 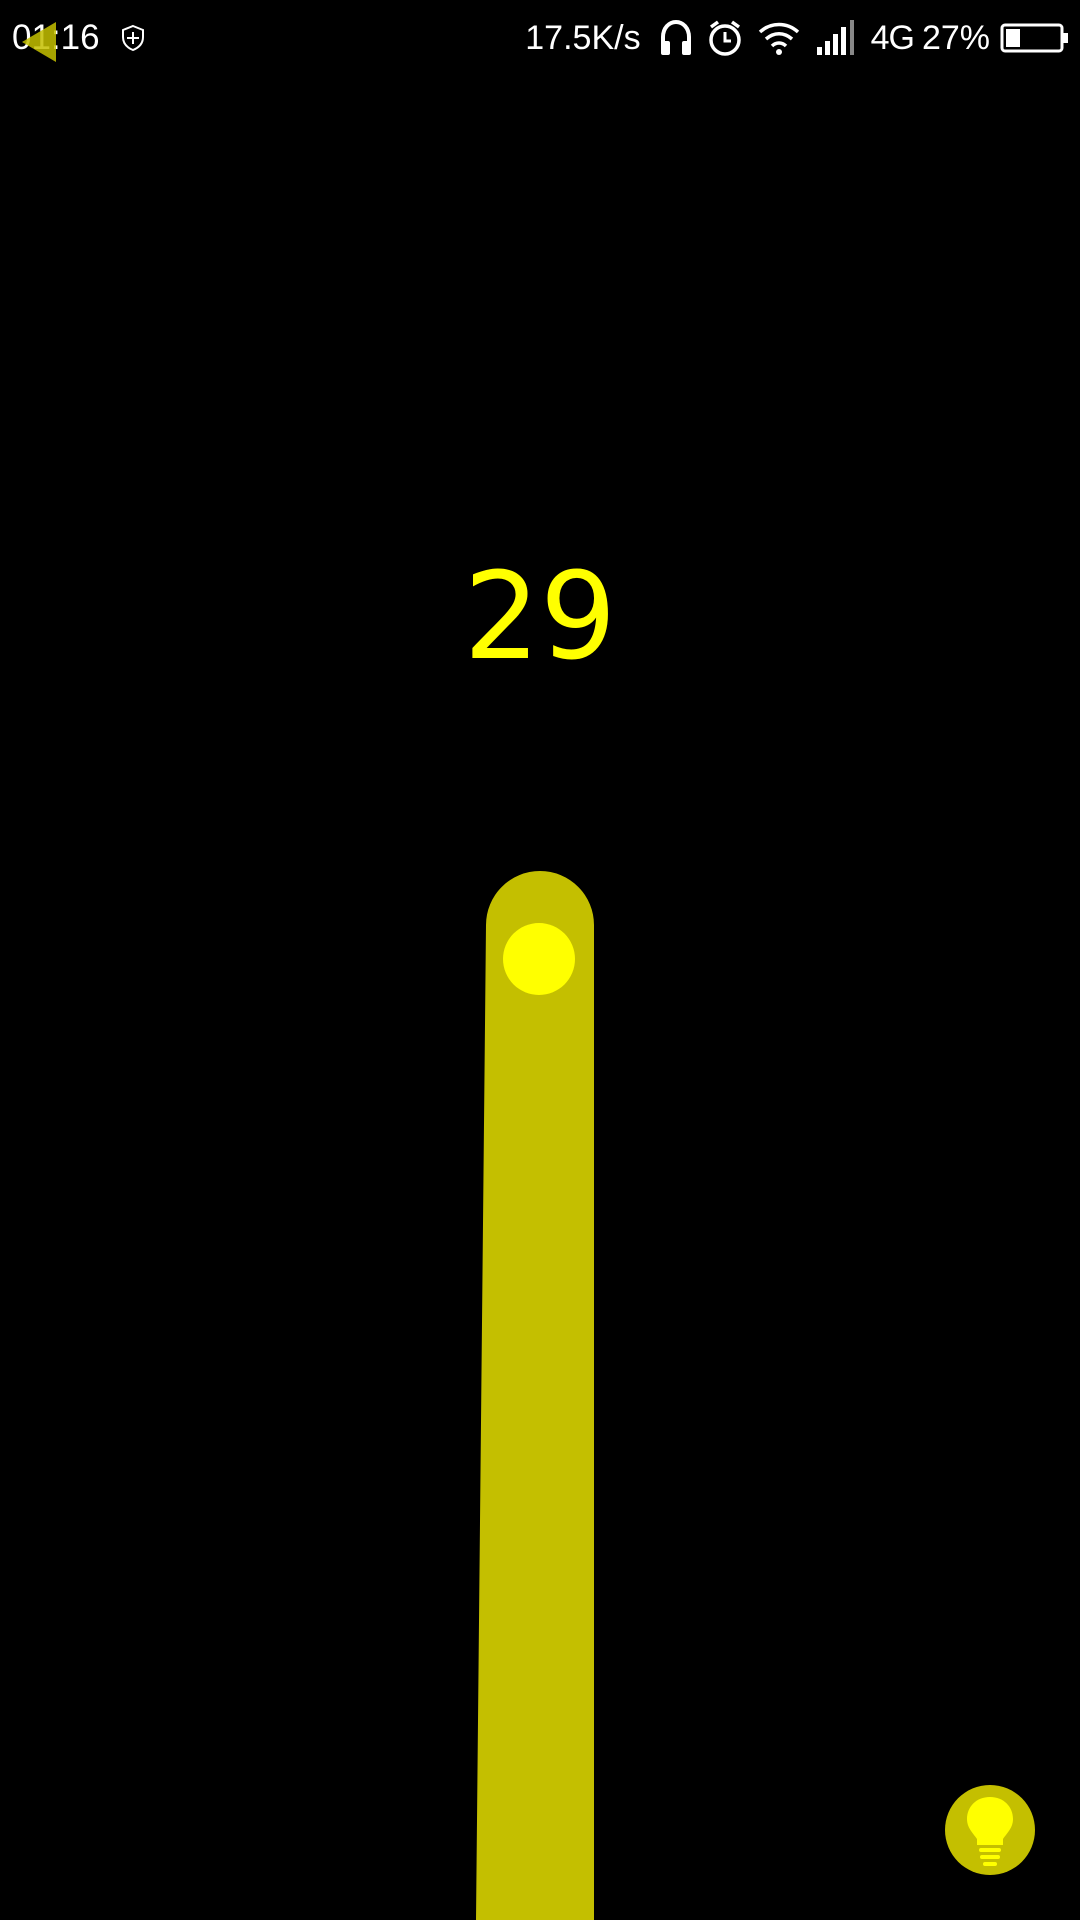 I want to click on score-display: 29, so click(x=540, y=617).